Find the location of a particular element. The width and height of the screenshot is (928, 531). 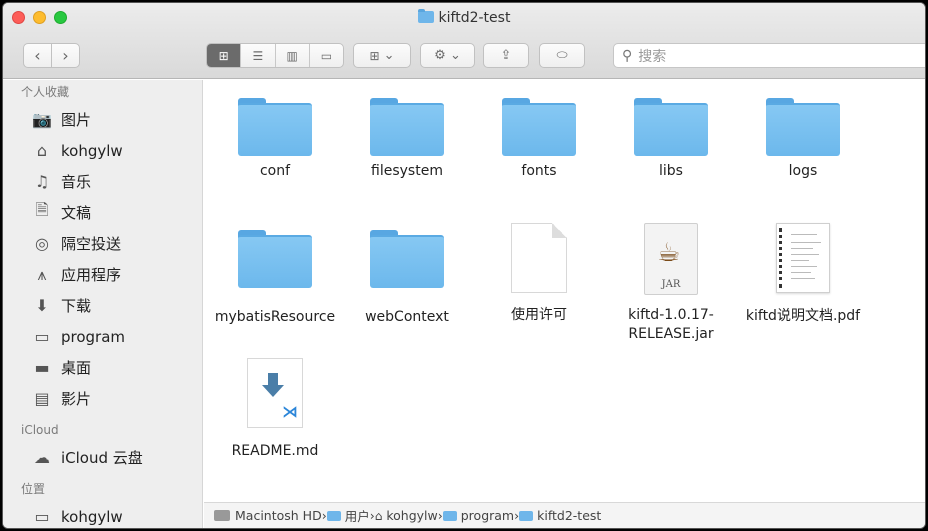

file-item-logs: logs is located at coordinates (803, 139).